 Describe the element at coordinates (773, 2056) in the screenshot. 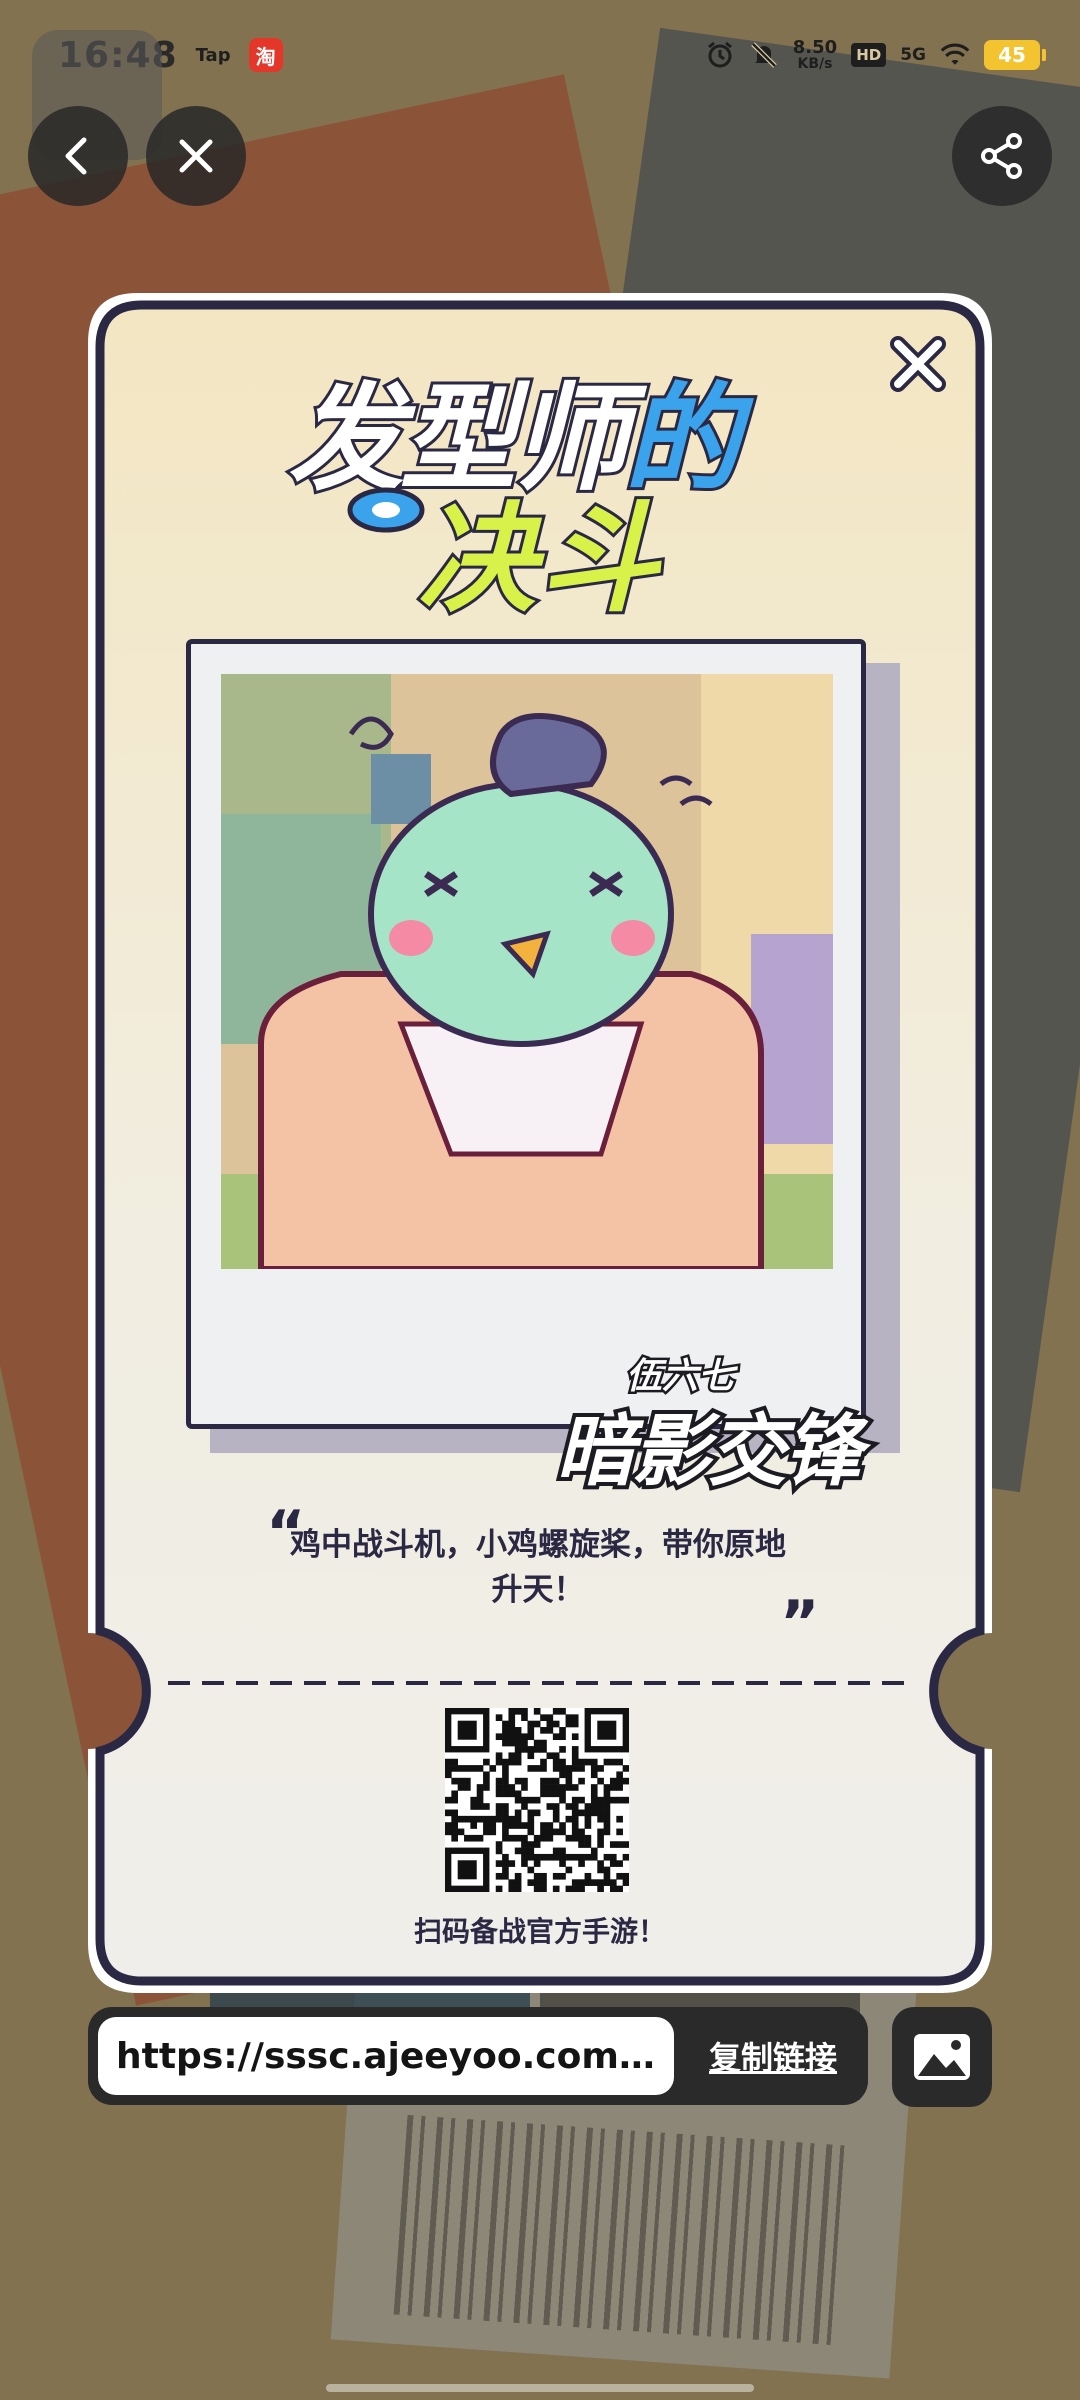

I see `copy-link-button: 复制链接` at that location.